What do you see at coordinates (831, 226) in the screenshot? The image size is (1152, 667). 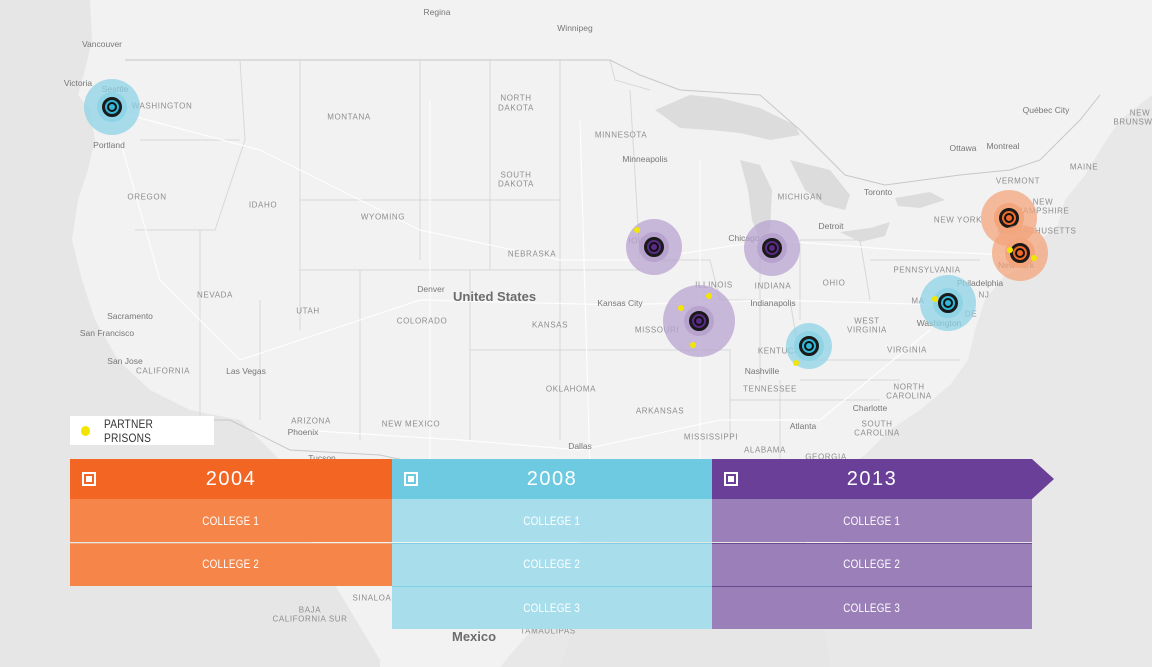 I see `city-label: Detroit` at bounding box center [831, 226].